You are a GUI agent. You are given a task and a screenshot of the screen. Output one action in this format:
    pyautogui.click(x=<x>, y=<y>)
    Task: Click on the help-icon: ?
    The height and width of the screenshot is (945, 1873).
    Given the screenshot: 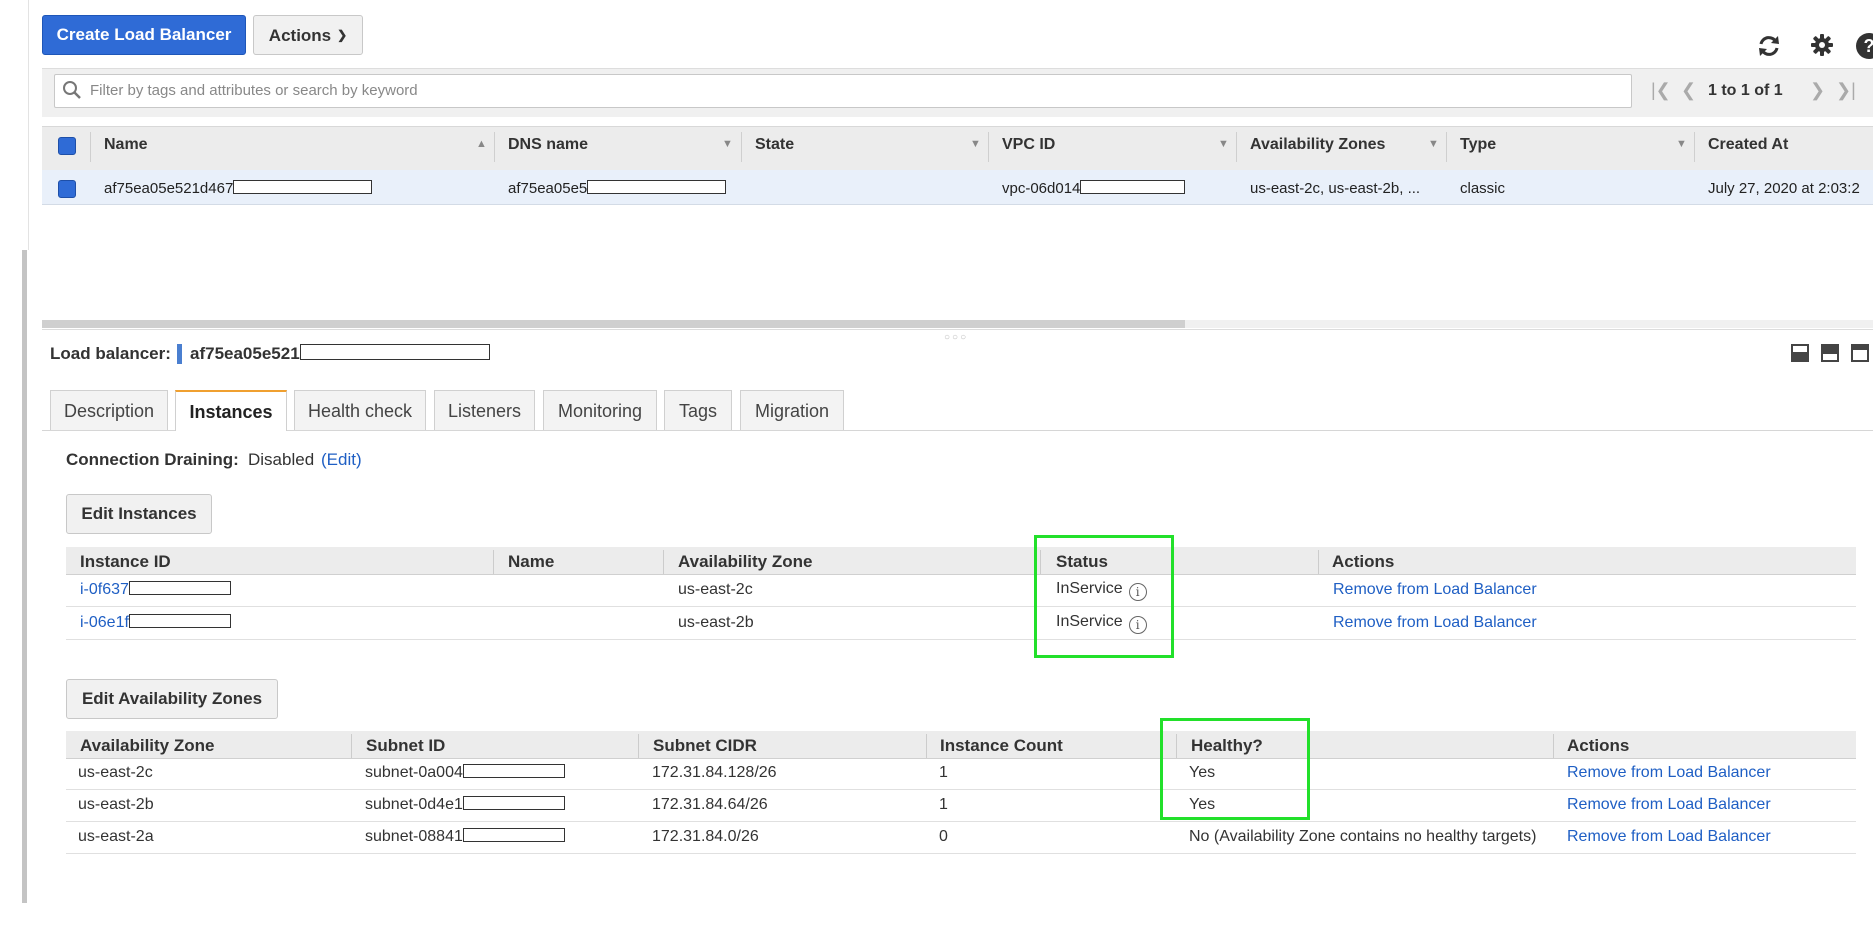 What is the action you would take?
    pyautogui.click(x=1864, y=46)
    